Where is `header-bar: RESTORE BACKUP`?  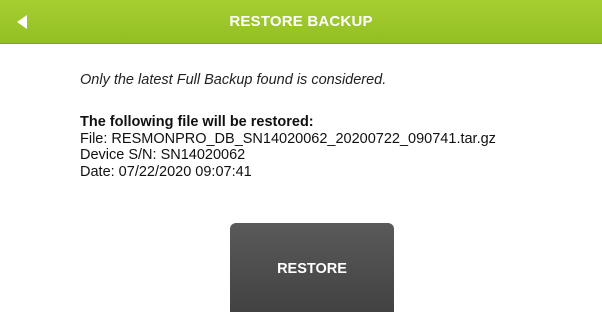 header-bar: RESTORE BACKUP is located at coordinates (301, 22).